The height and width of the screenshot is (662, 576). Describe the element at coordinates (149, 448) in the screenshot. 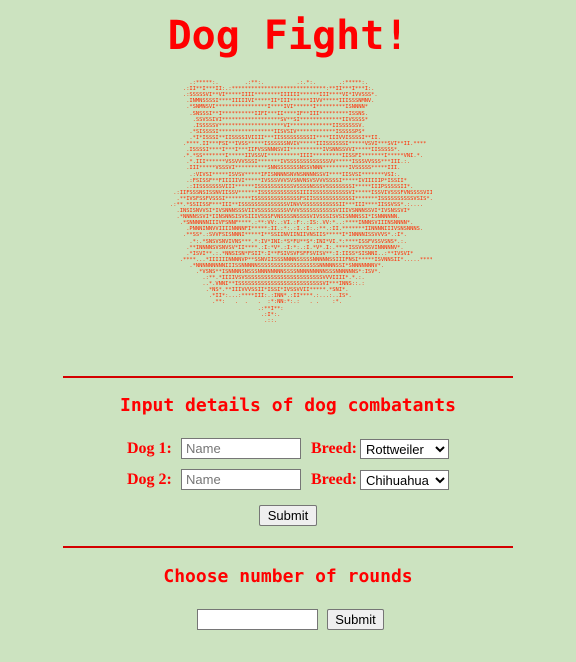

I see `dog1-label: Dog 1:` at that location.